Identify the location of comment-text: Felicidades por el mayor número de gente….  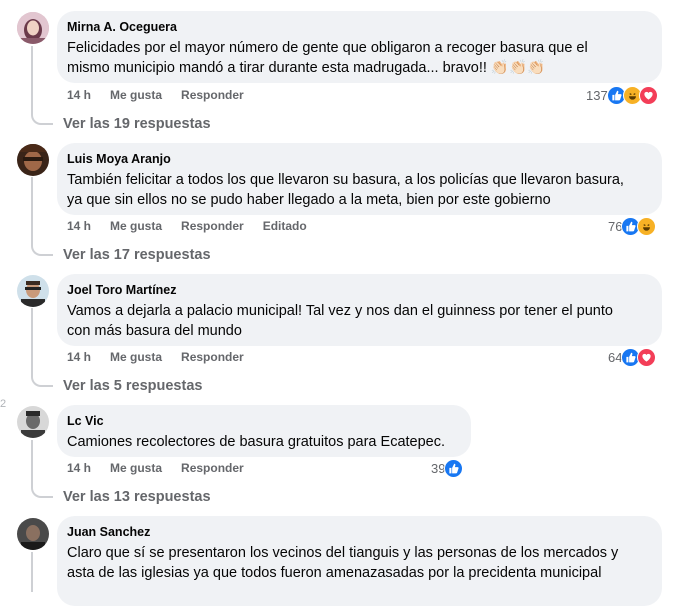
(327, 58).